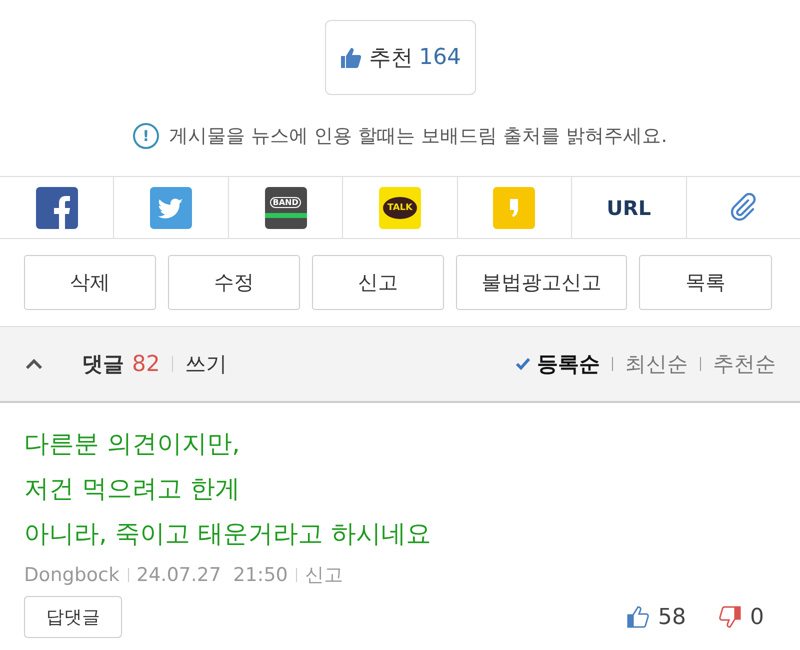  I want to click on info-icon: !, so click(145, 136).